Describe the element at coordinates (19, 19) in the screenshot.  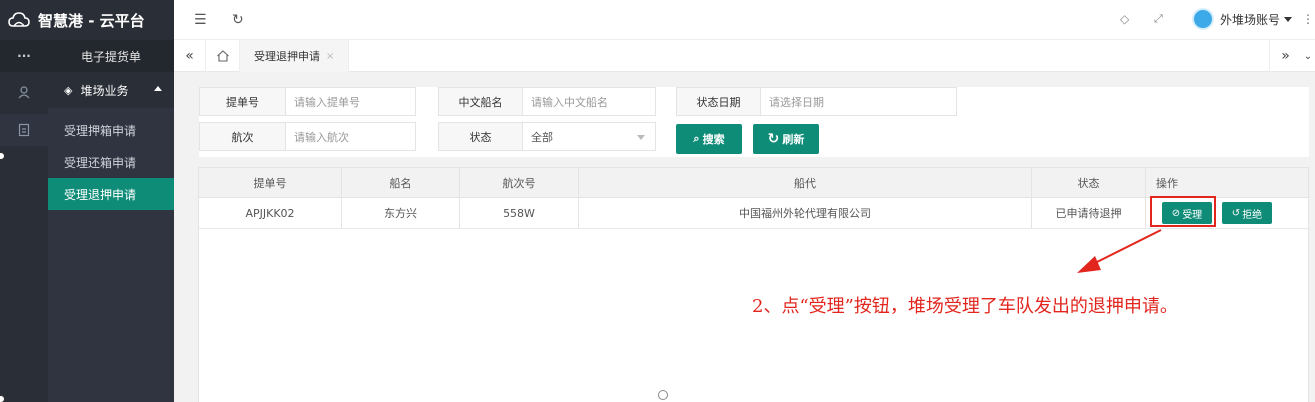
I see `cloud-logo-icon` at that location.